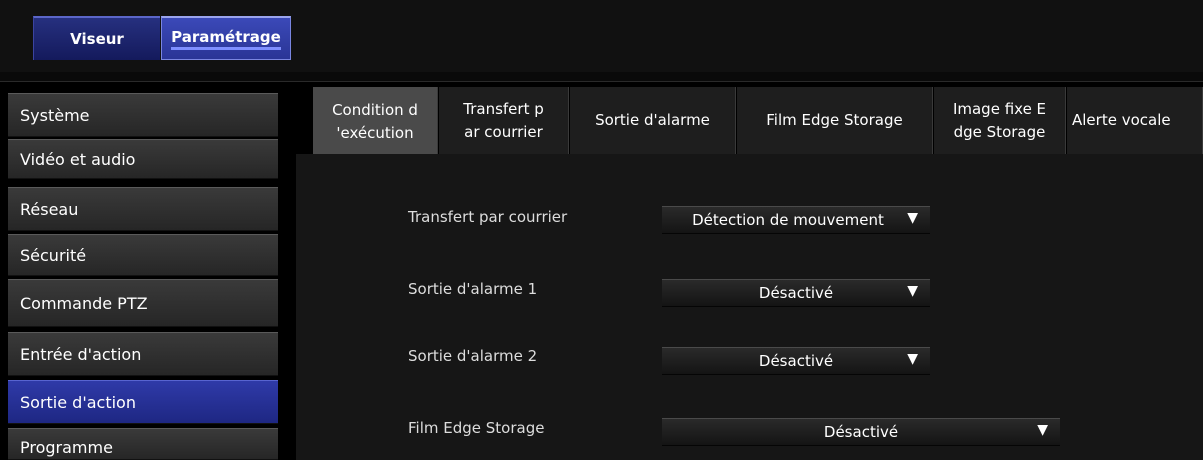 The height and width of the screenshot is (460, 1203). Describe the element at coordinates (1121, 120) in the screenshot. I see `tab-label: Alerte vocale` at that location.